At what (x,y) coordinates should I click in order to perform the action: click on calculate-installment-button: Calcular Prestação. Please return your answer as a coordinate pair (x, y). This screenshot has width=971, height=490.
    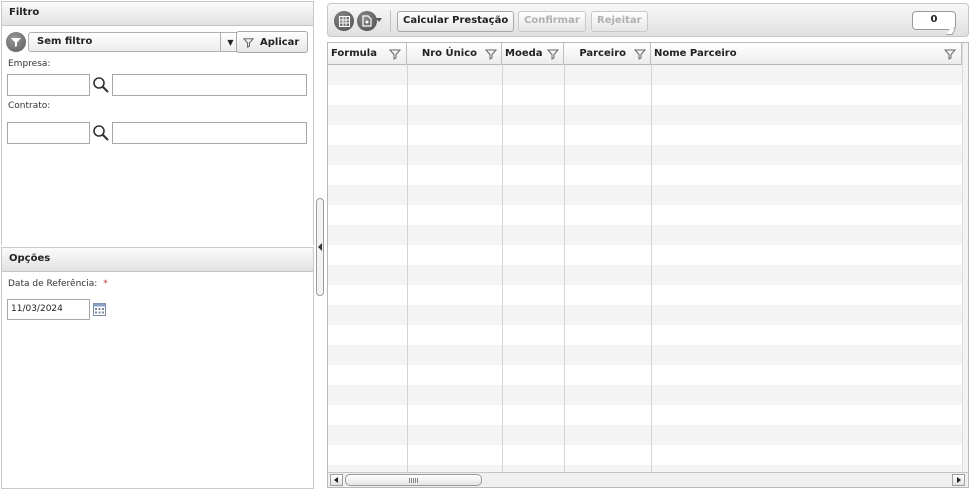
    Looking at the image, I should click on (456, 21).